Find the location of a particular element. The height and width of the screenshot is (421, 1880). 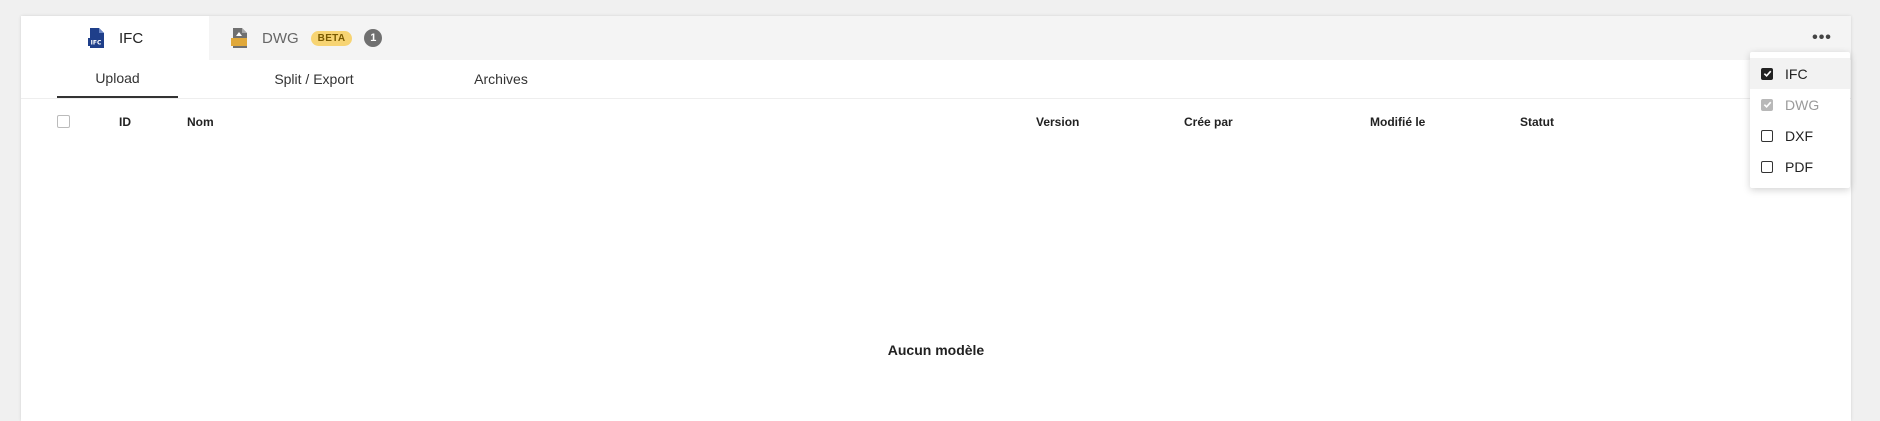

more-horizontal-icon: ••• is located at coordinates (1822, 37).